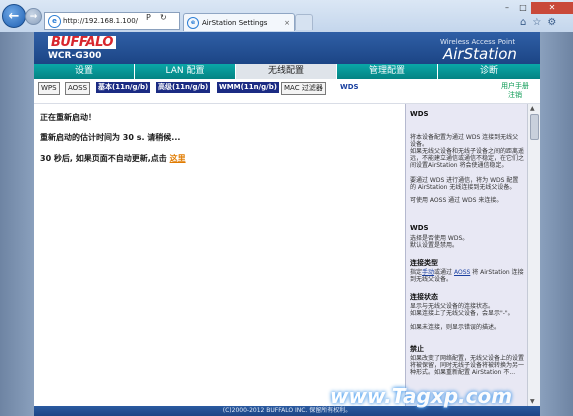  What do you see at coordinates (534, 127) in the screenshot?
I see `scroll-thumb` at bounding box center [534, 127].